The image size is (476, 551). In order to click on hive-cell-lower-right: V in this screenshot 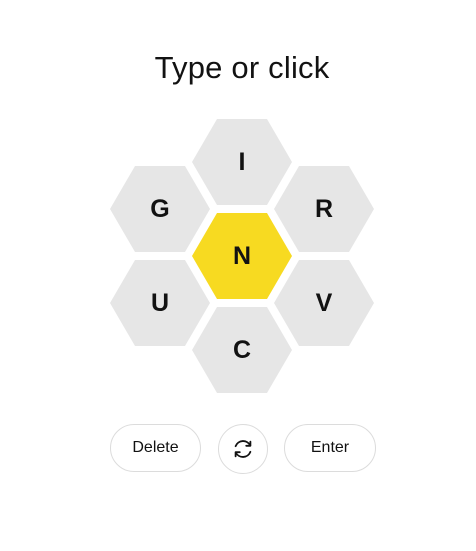, I will do `click(324, 303)`.